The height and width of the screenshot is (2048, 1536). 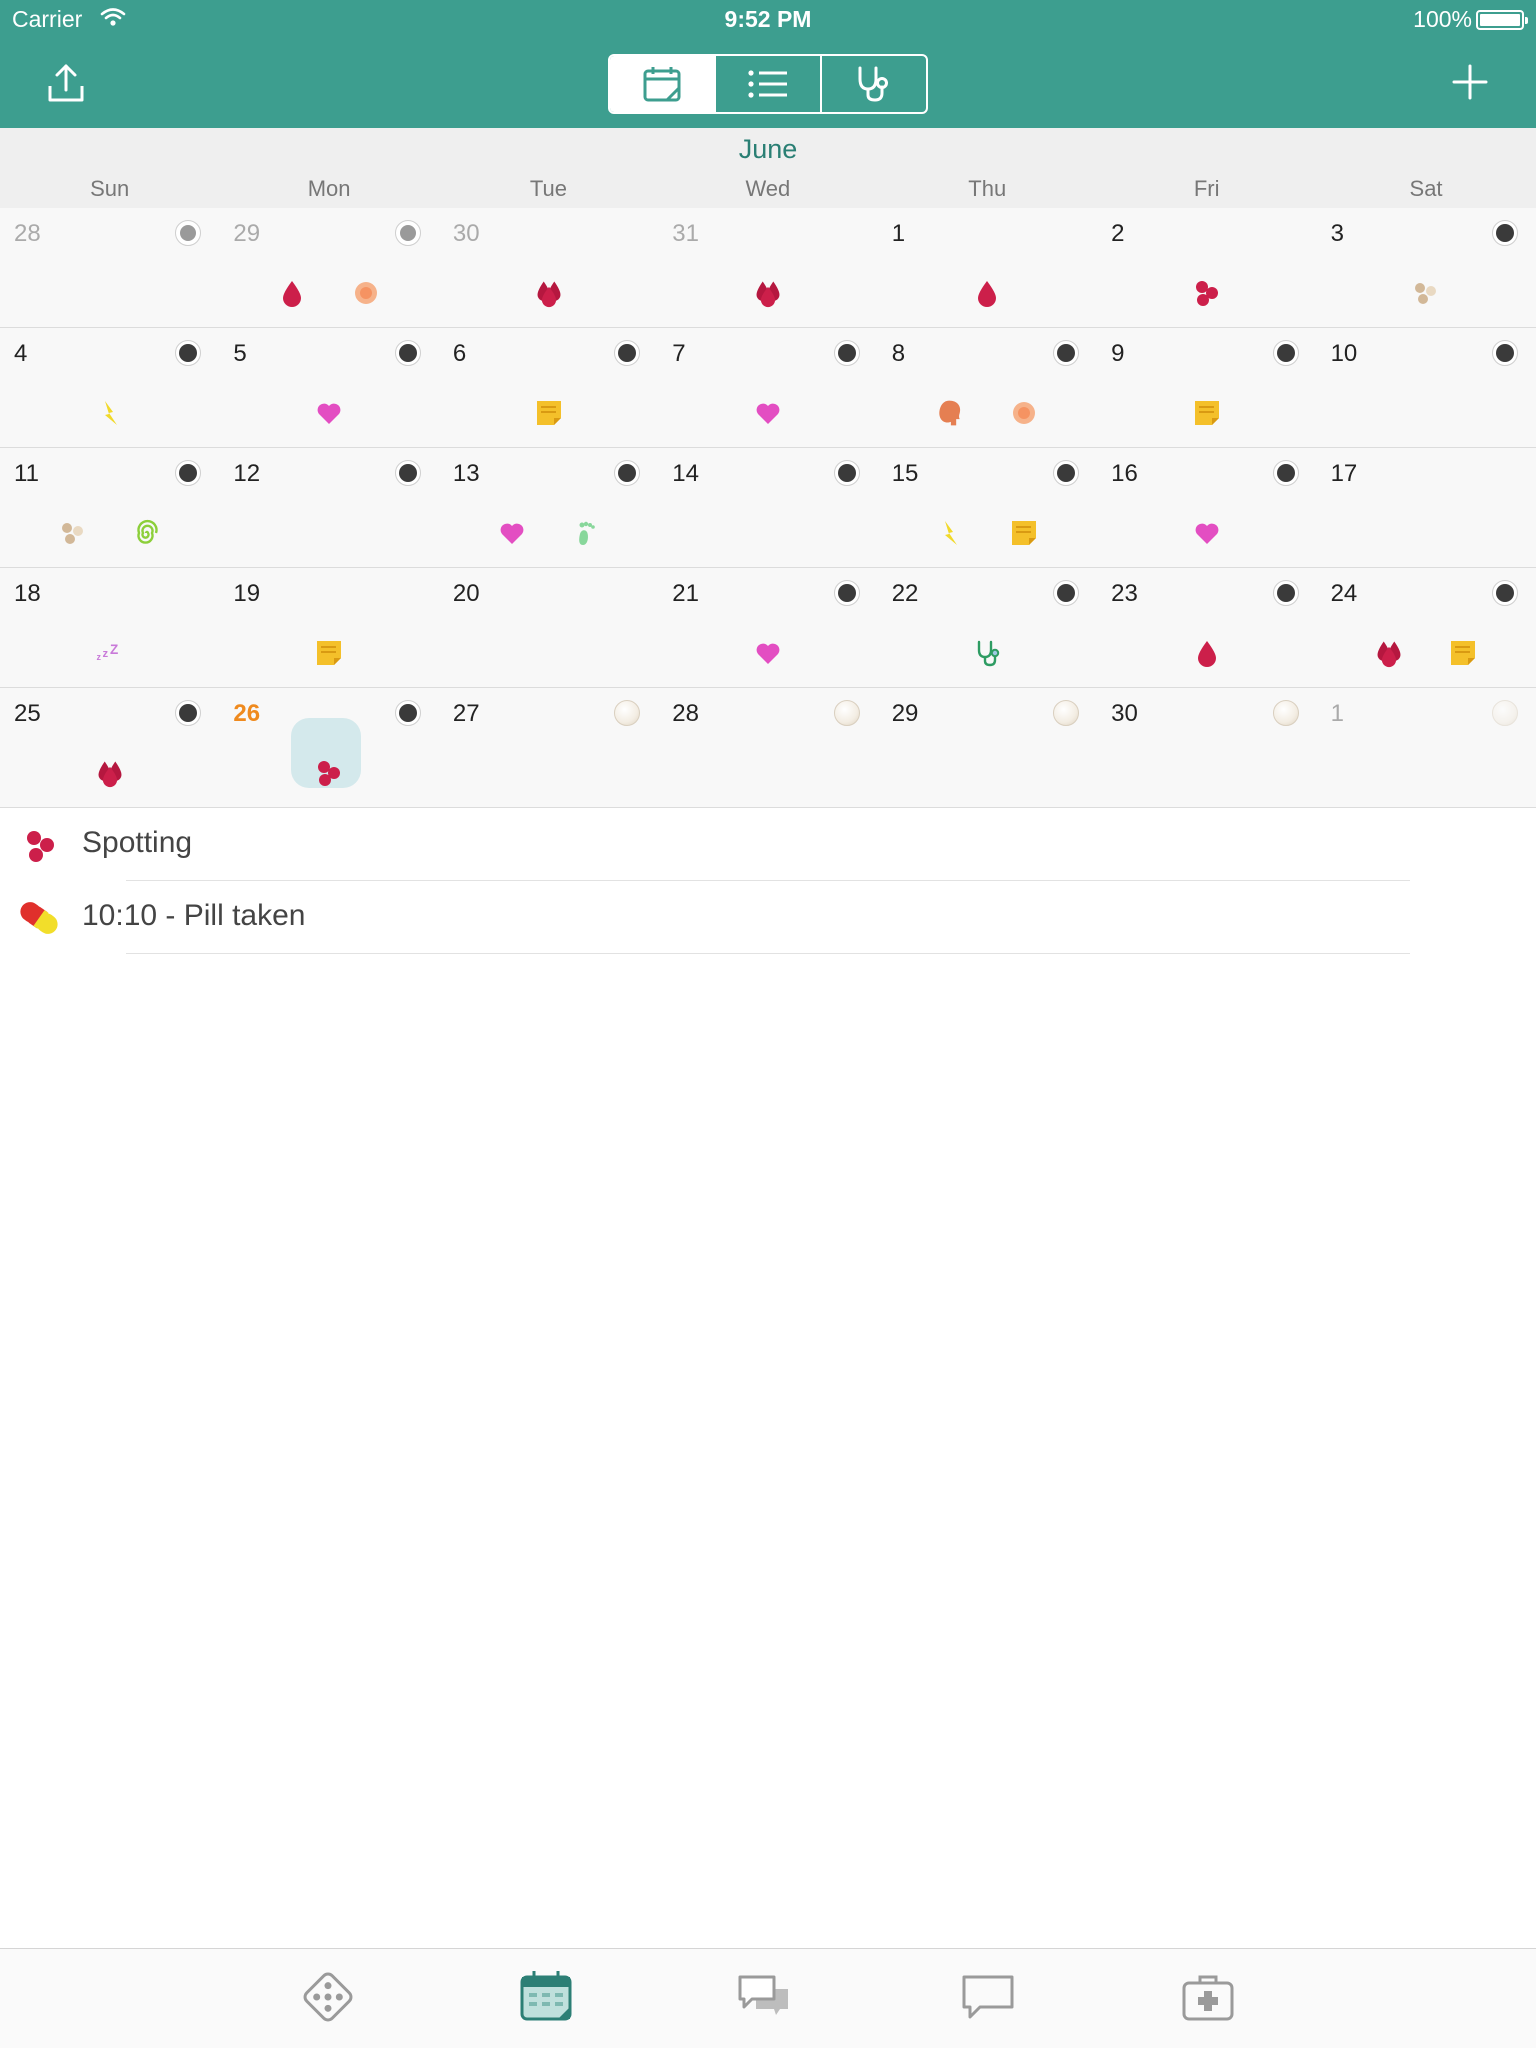 What do you see at coordinates (1206, 628) in the screenshot?
I see `calendar-day-cell: 23` at bounding box center [1206, 628].